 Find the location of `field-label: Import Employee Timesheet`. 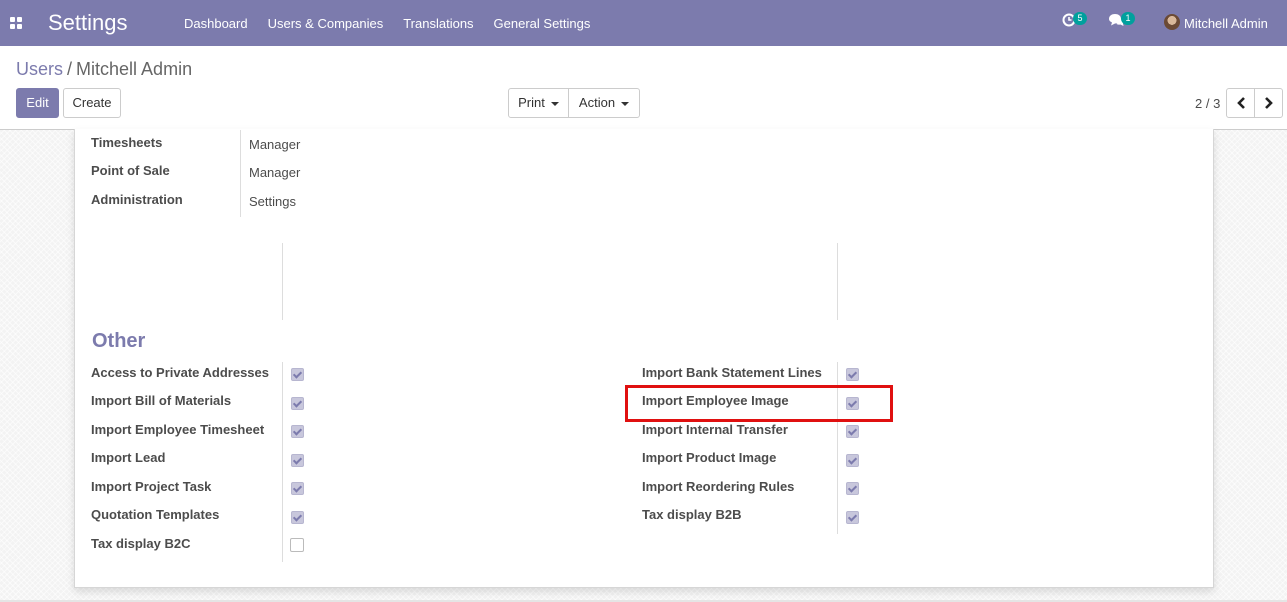

field-label: Import Employee Timesheet is located at coordinates (178, 429).